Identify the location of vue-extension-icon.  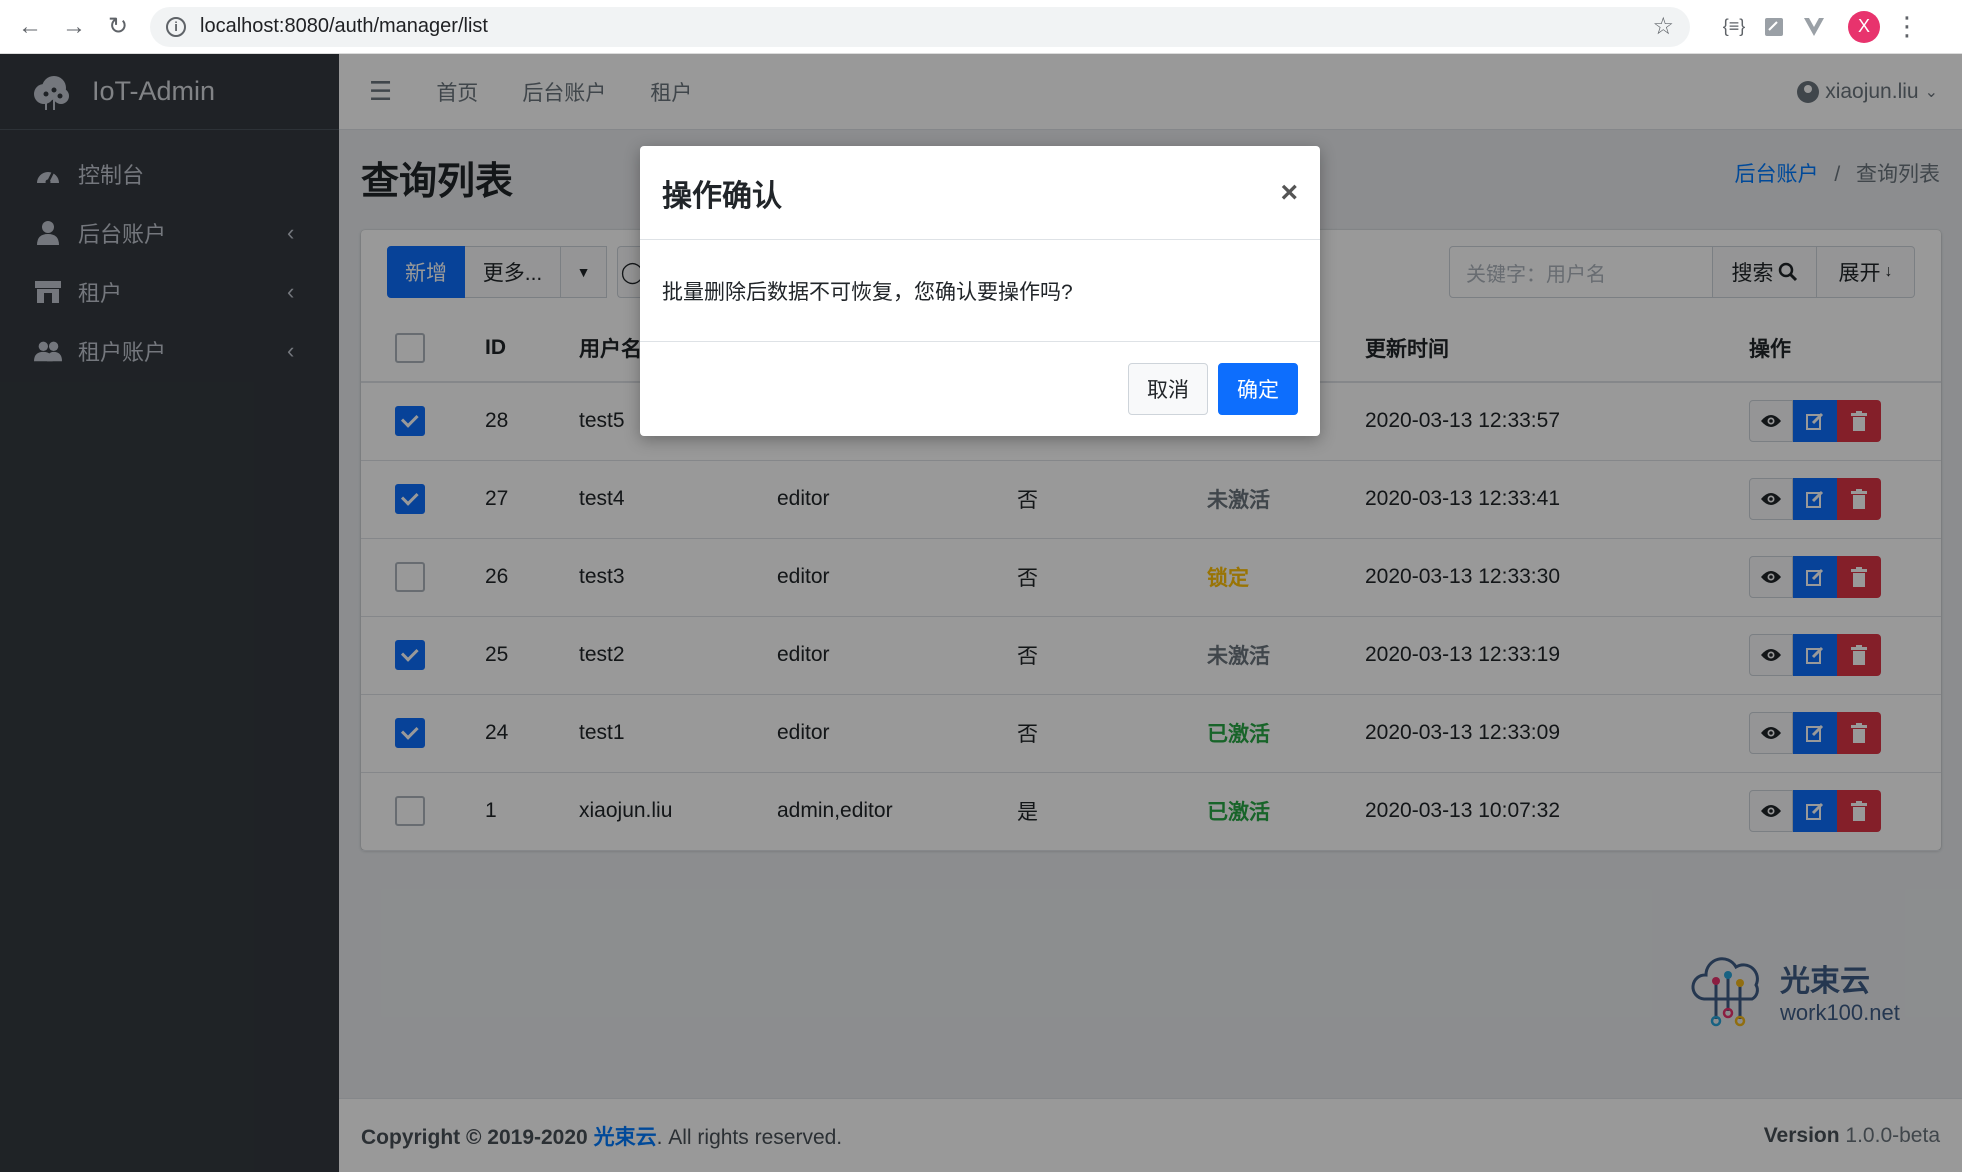
(1814, 27).